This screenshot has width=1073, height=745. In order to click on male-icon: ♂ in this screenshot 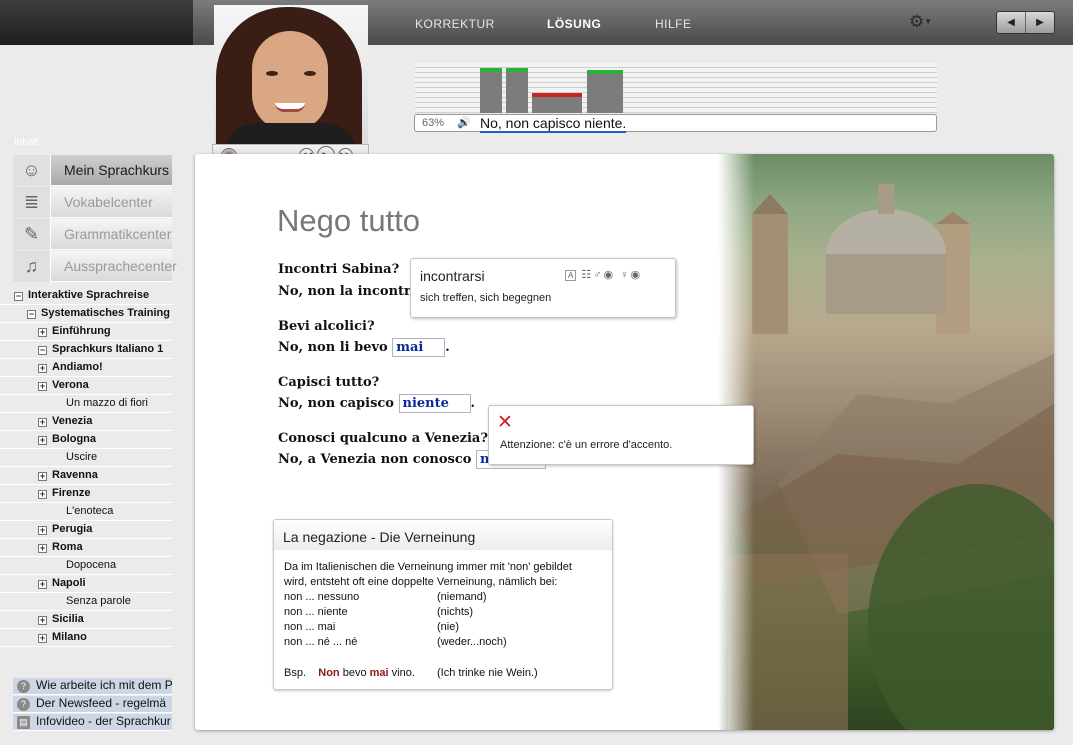, I will do `click(598, 275)`.